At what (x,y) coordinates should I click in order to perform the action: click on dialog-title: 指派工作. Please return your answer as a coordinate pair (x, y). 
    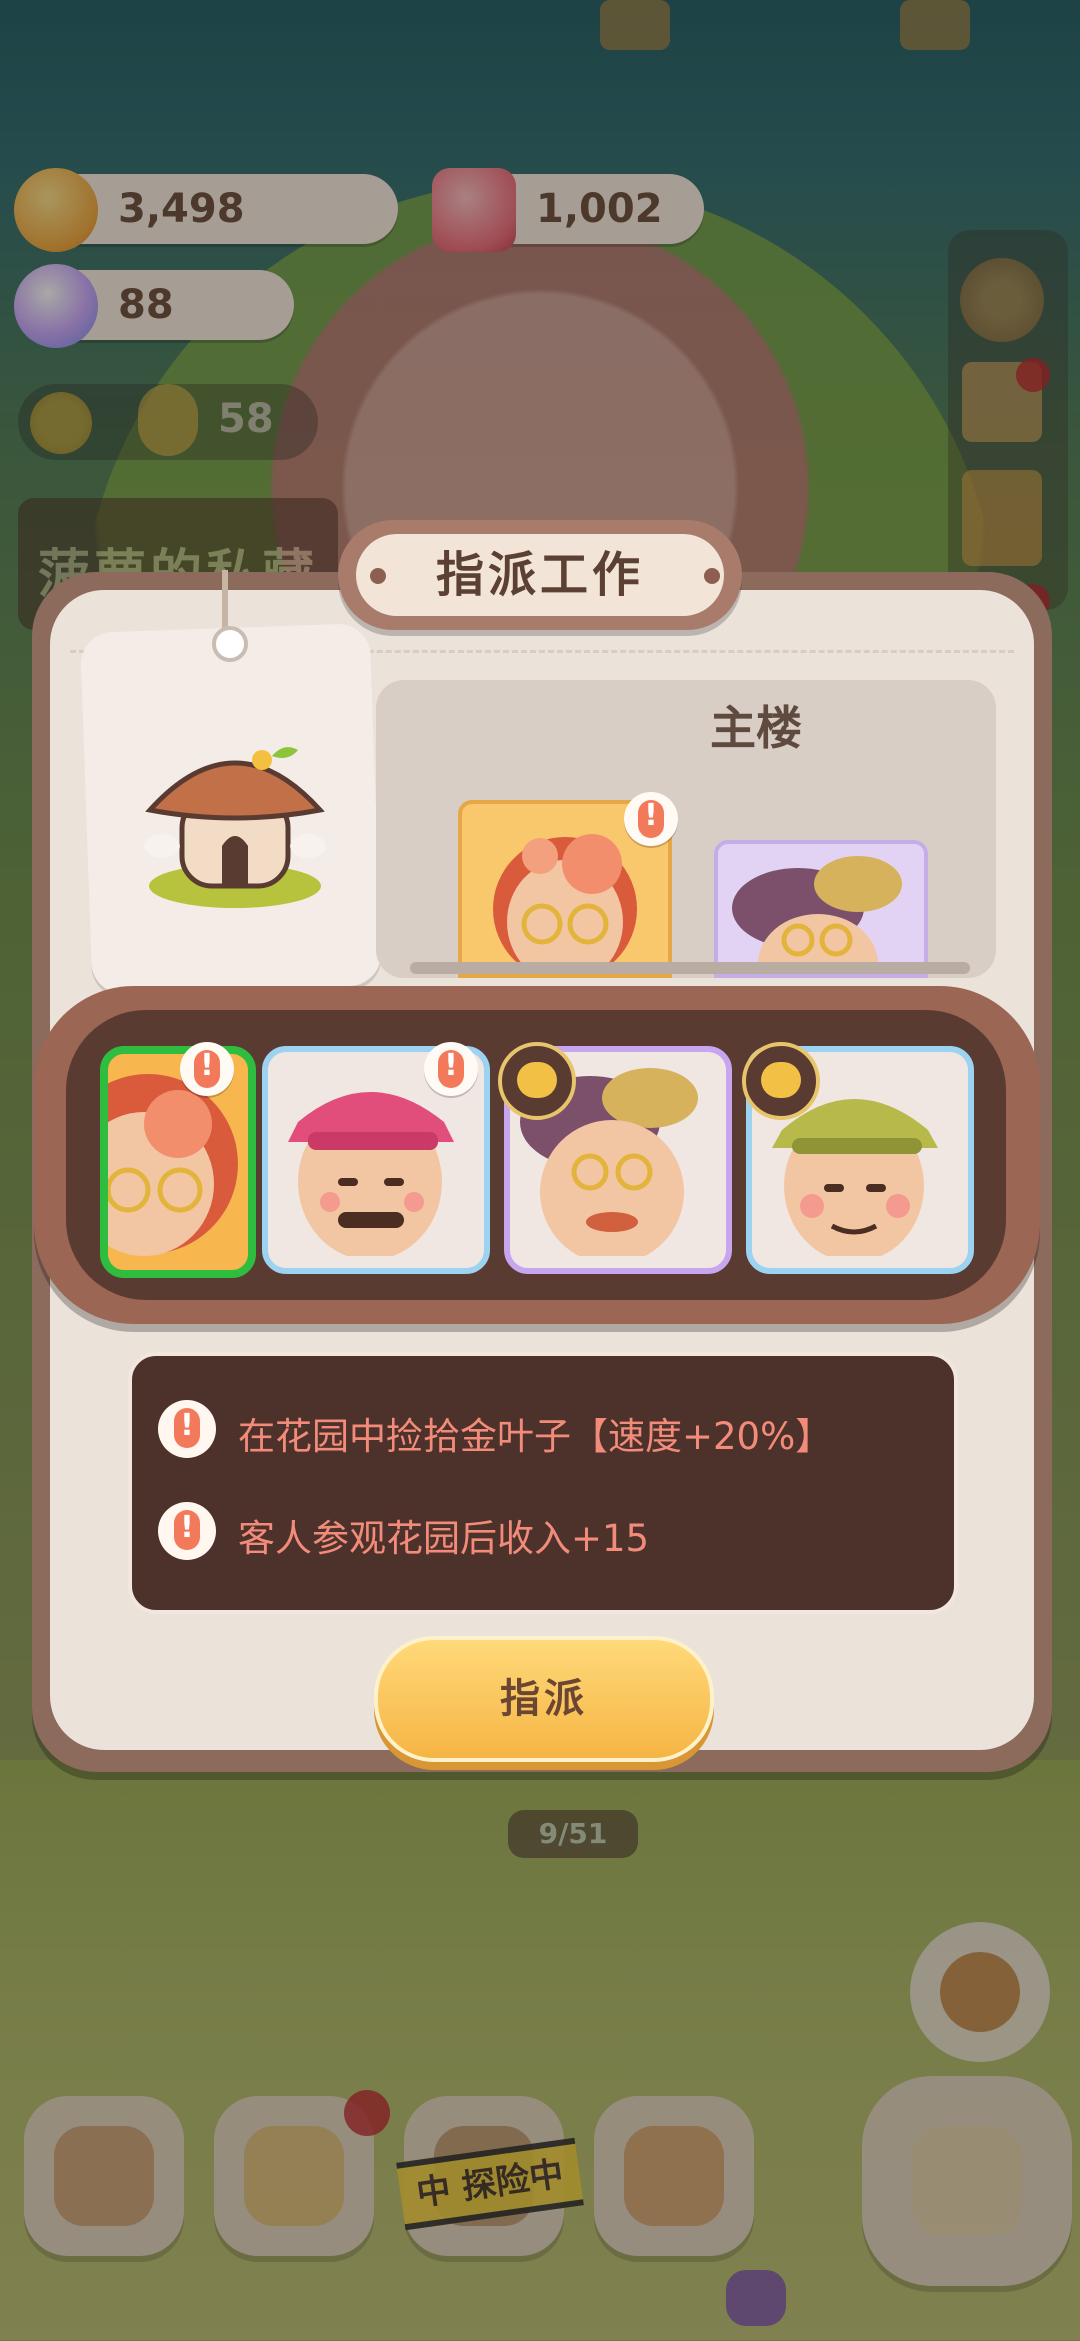
    Looking at the image, I should click on (540, 575).